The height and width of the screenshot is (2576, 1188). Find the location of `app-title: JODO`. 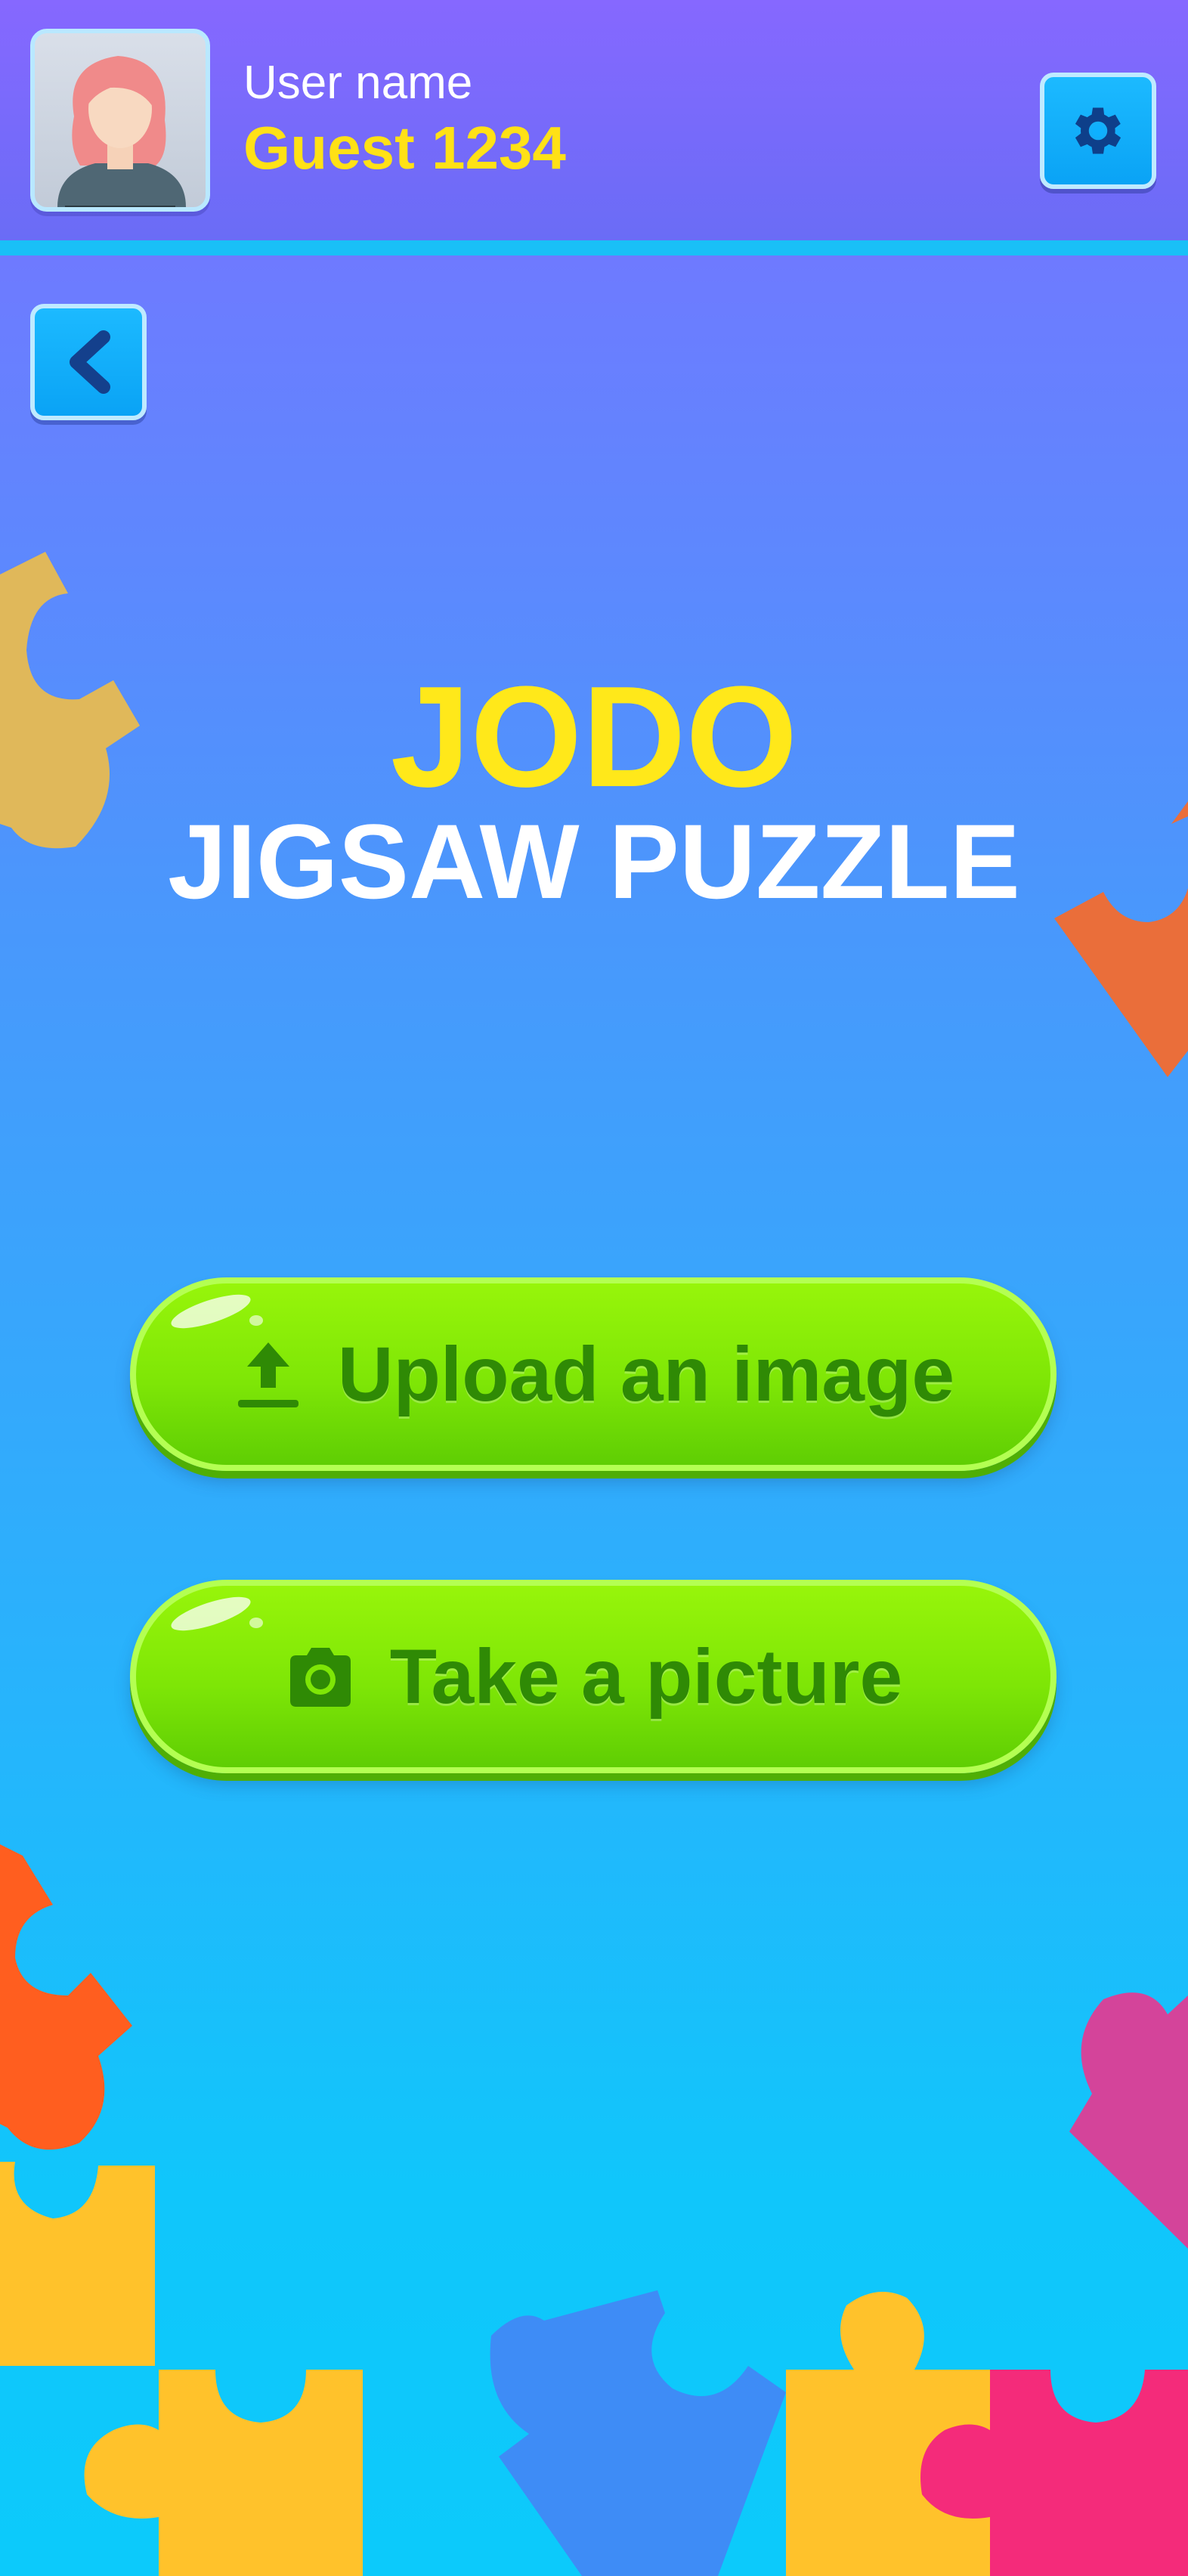

app-title: JODO is located at coordinates (594, 737).